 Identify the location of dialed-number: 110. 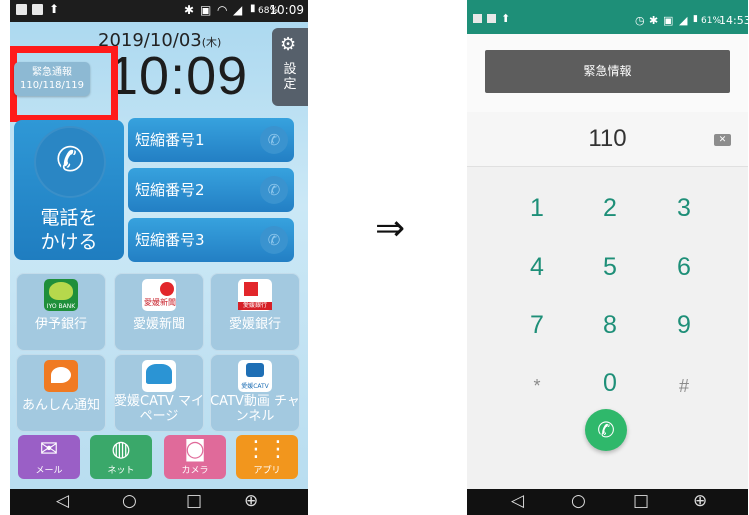
(607, 139).